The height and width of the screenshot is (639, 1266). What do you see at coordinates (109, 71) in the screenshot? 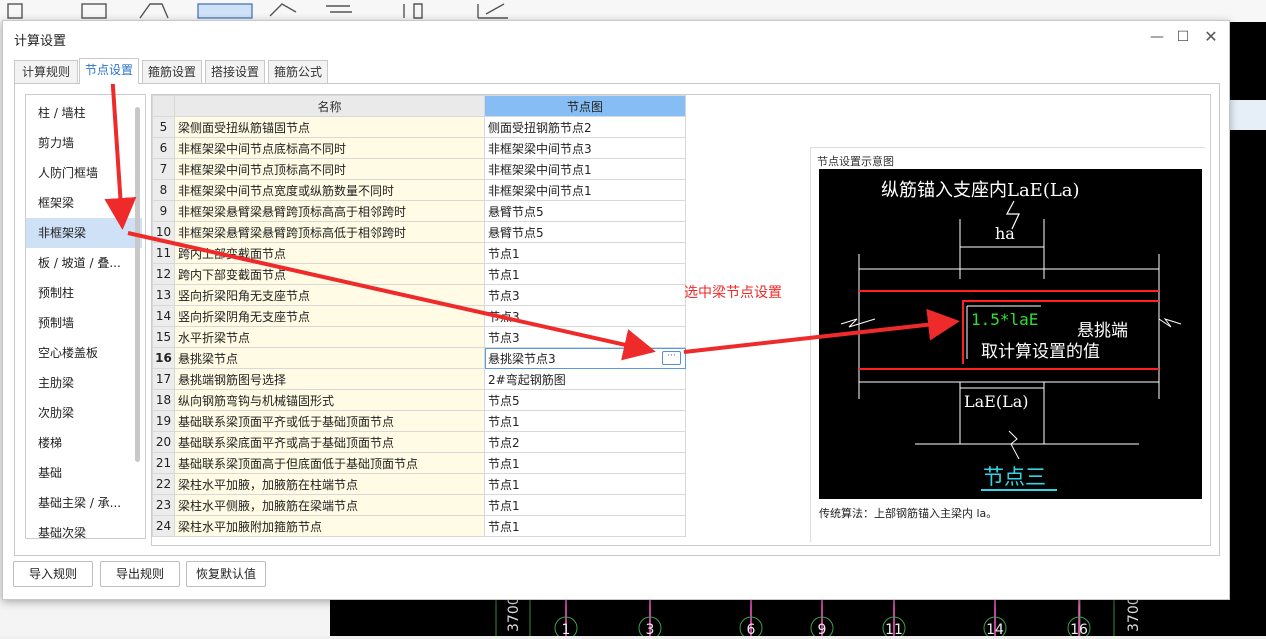
I see `tab-node-settings: 节点设置` at bounding box center [109, 71].